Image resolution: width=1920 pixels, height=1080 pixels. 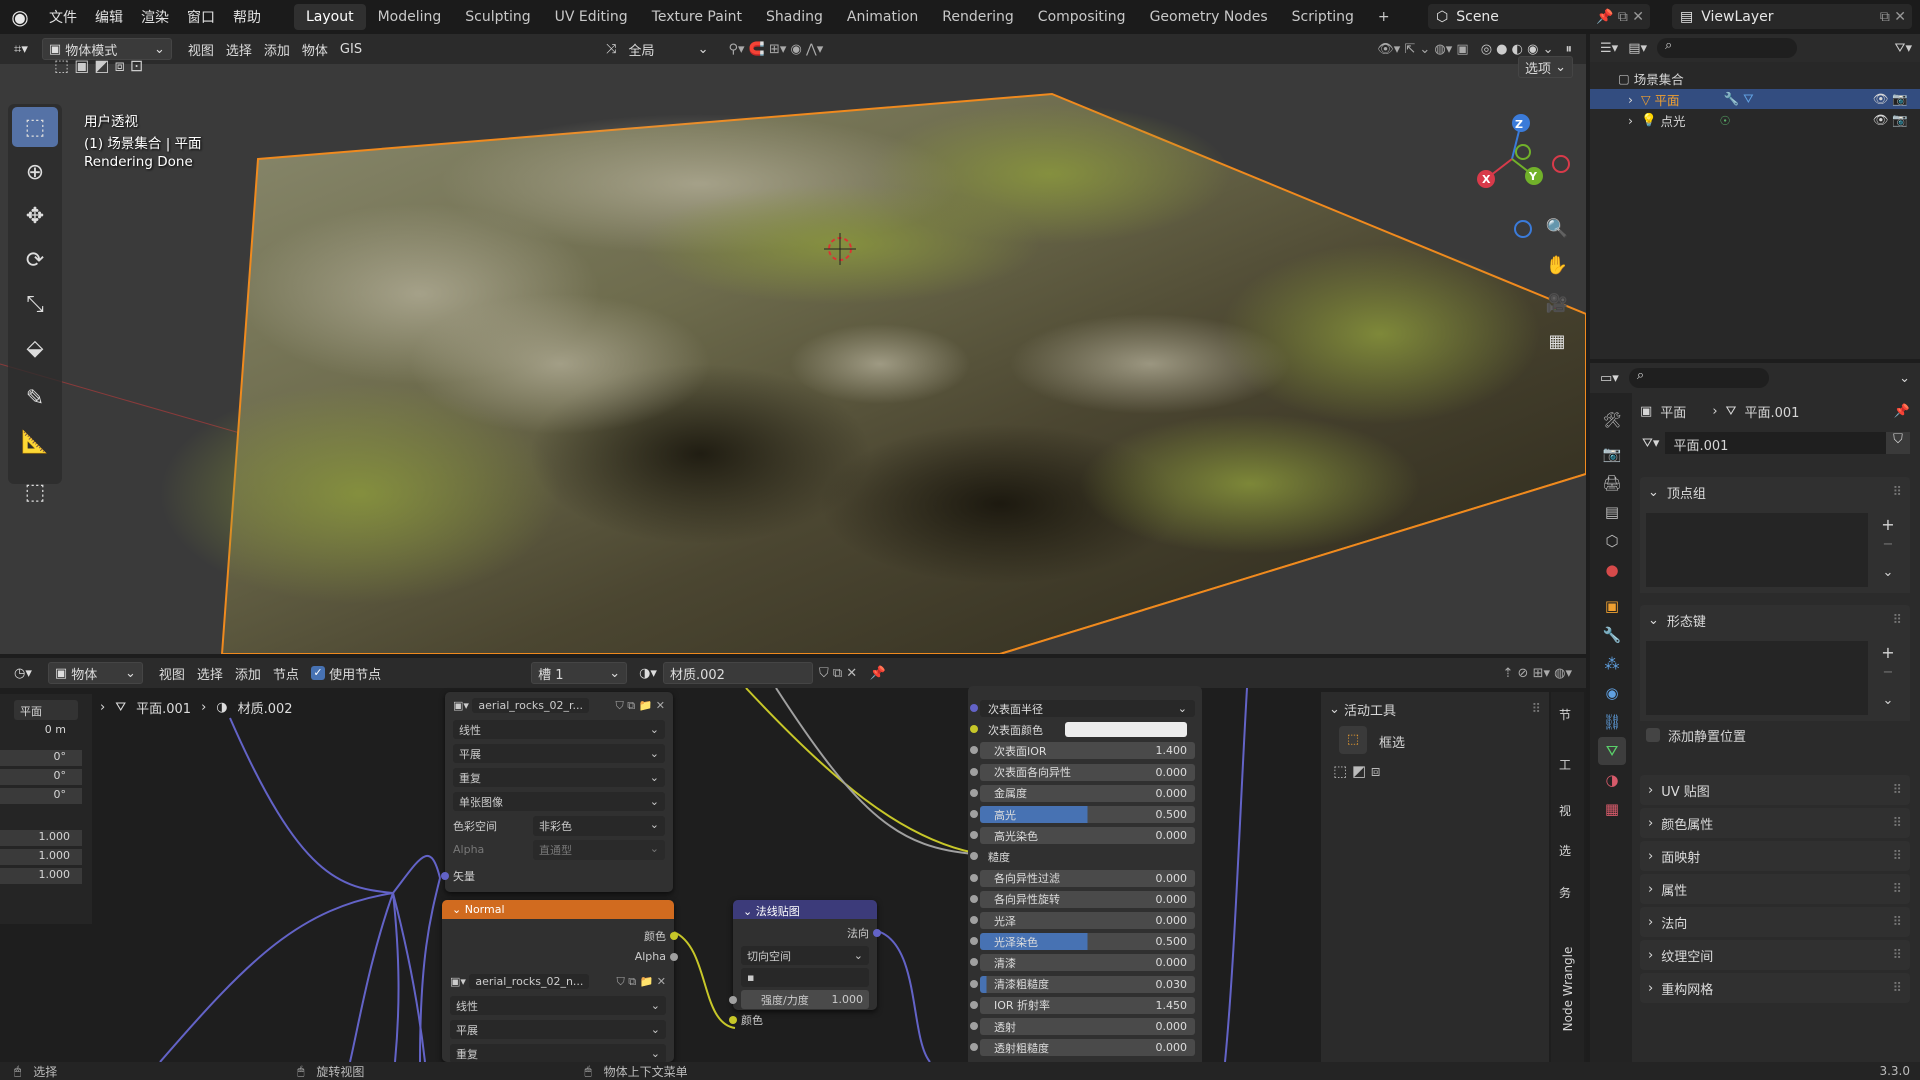 What do you see at coordinates (1755, 99) in the screenshot?
I see `outliner-item-plane: › ▽ 平面 🔧 ⛛ 👁 📷` at bounding box center [1755, 99].